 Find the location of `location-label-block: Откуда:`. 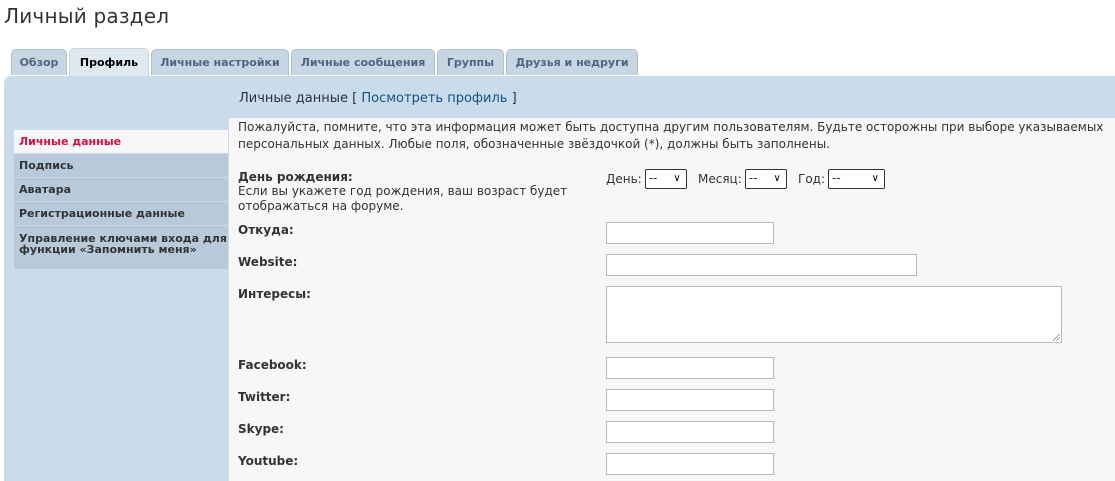

location-label-block: Откуда: is located at coordinates (266, 230).